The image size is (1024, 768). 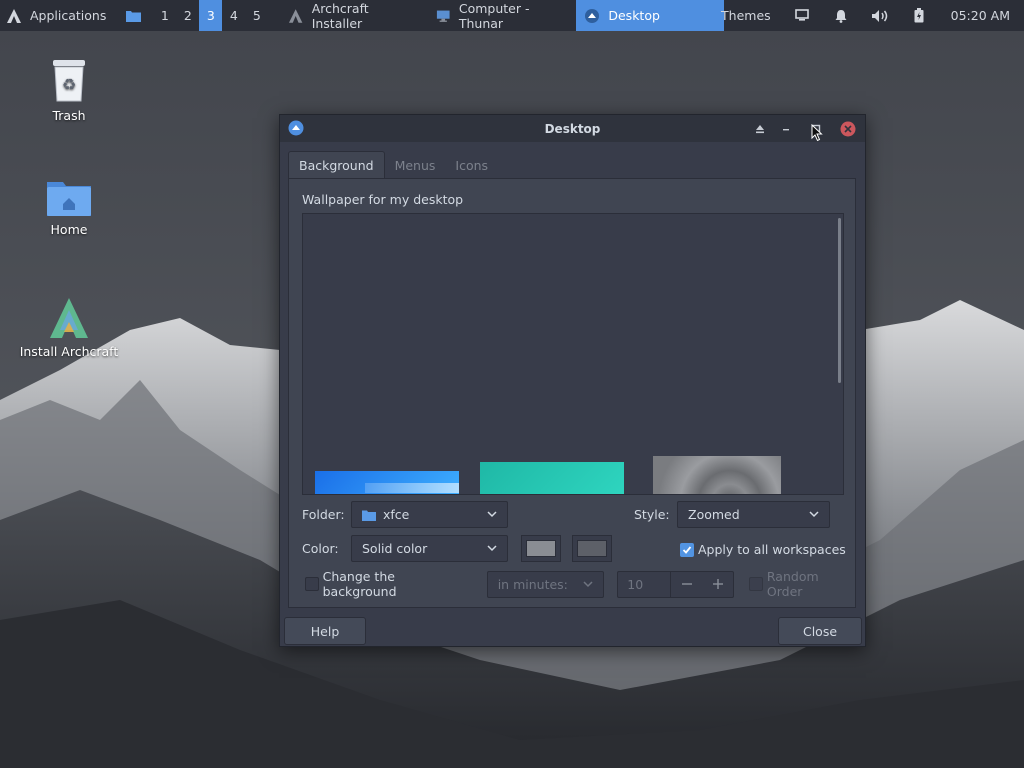 I want to click on bell-icon, so click(x=841, y=16).